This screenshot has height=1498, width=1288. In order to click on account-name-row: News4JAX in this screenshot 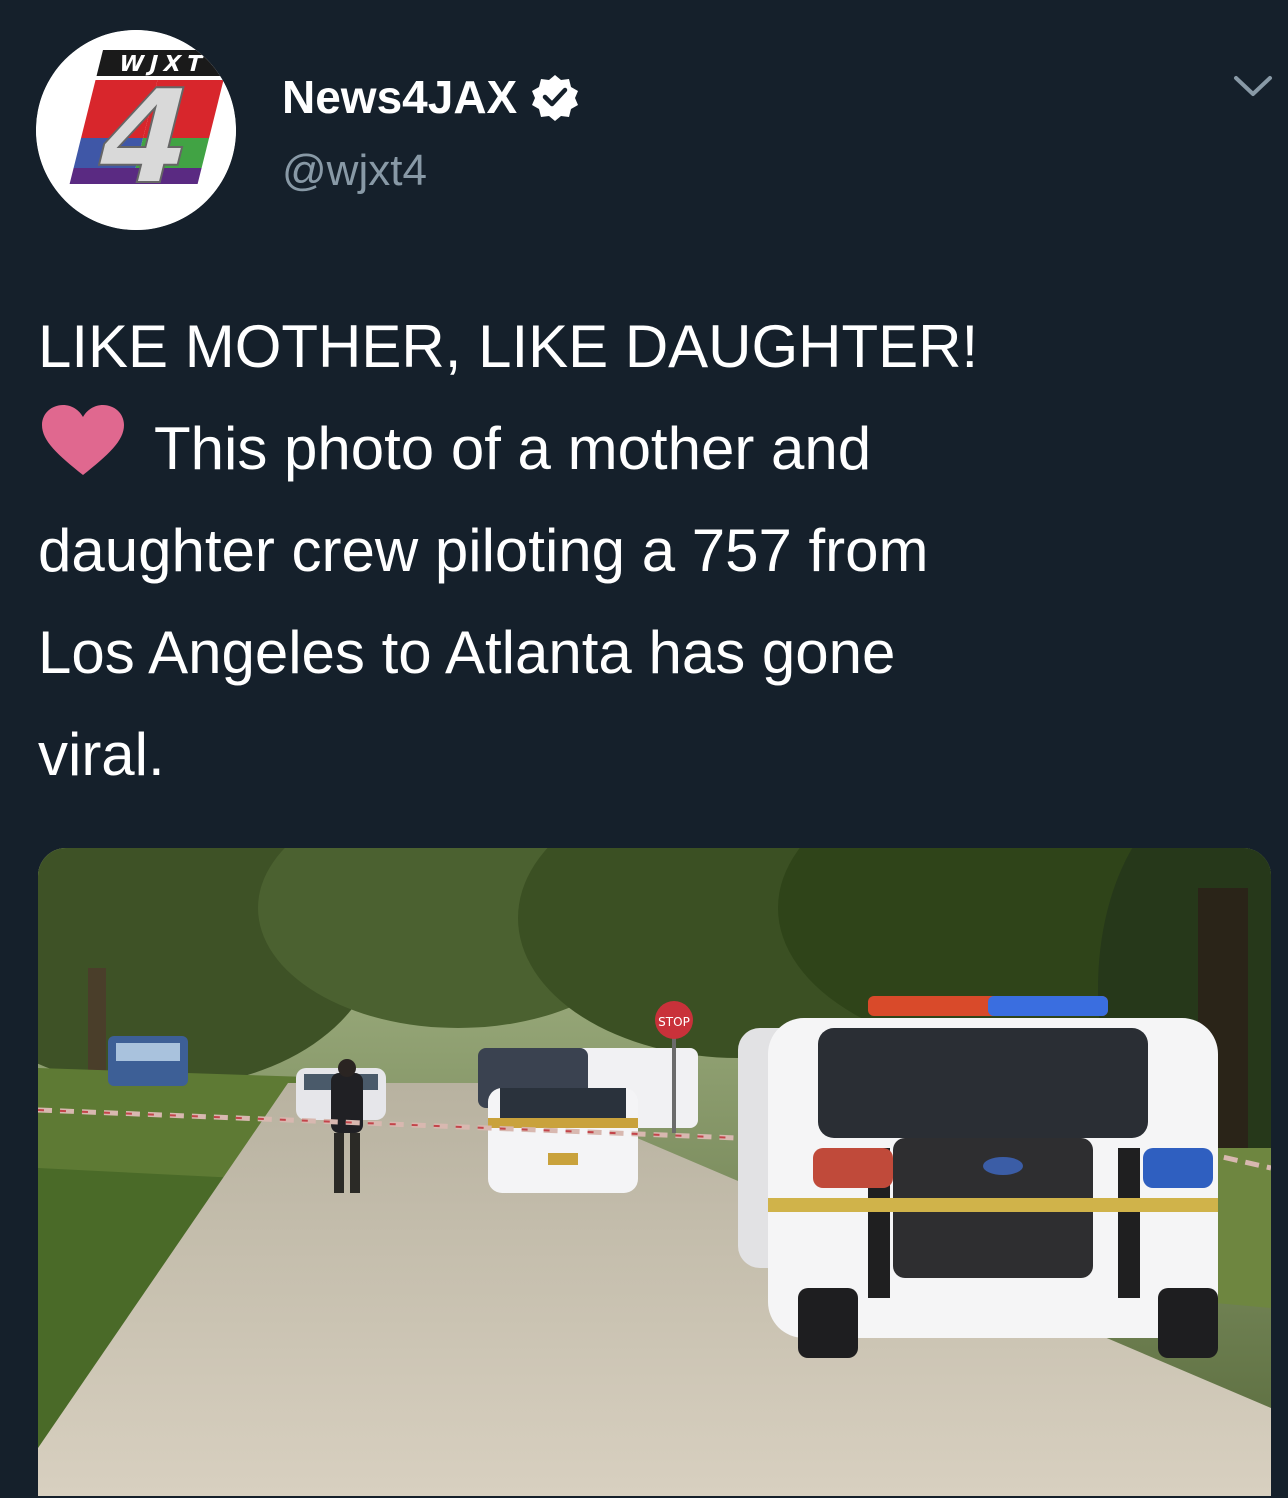, I will do `click(430, 97)`.